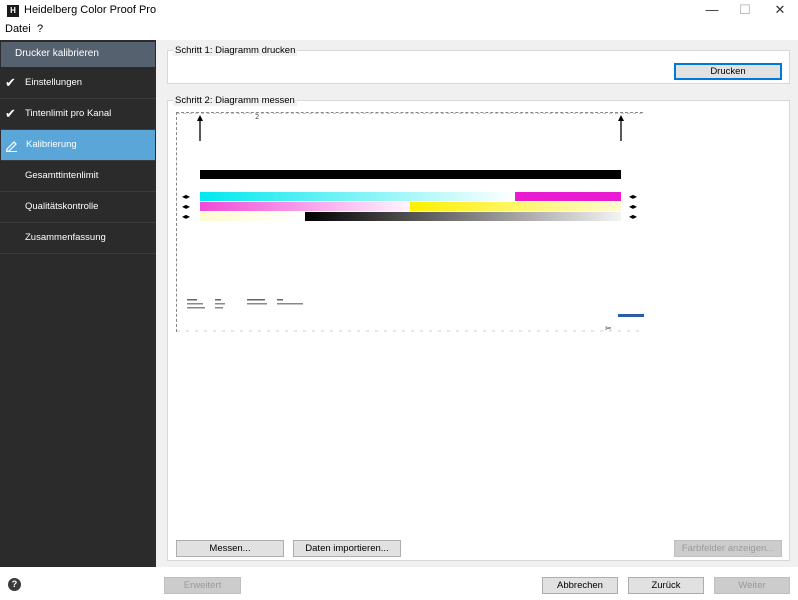 This screenshot has height=600, width=798. Describe the element at coordinates (18, 29) in the screenshot. I see `menu-datei: Datei` at that location.